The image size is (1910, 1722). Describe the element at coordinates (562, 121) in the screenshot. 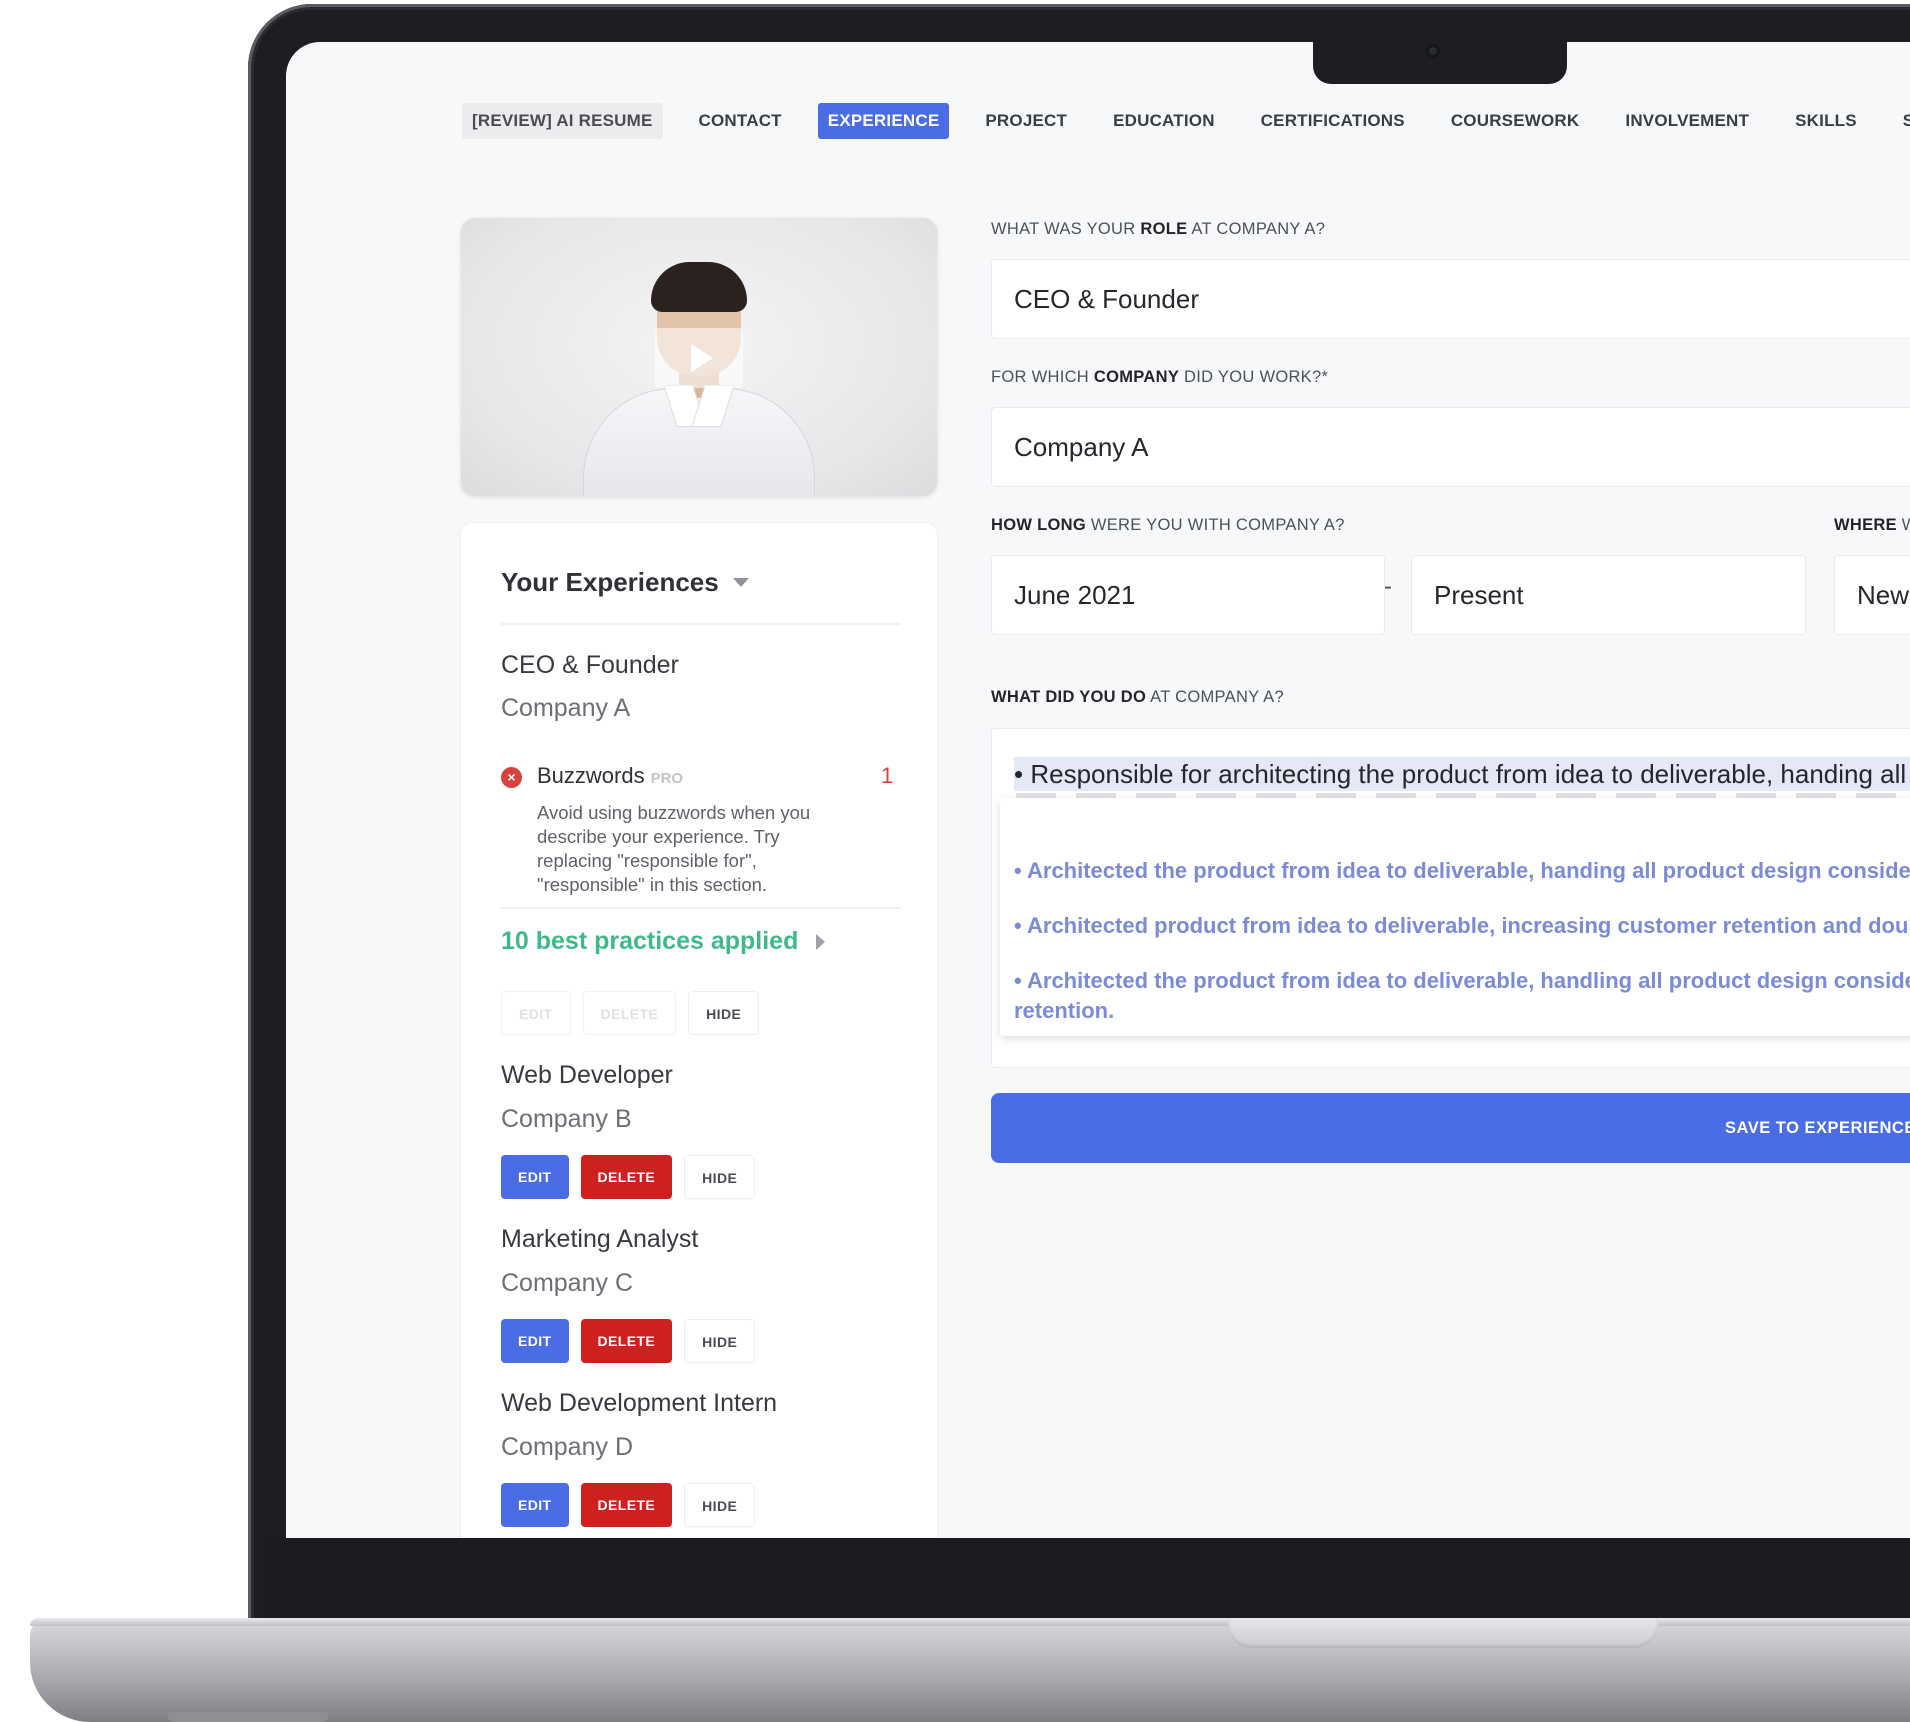

I see `nav-tab-review: [REVIEW] AI RESUME` at that location.